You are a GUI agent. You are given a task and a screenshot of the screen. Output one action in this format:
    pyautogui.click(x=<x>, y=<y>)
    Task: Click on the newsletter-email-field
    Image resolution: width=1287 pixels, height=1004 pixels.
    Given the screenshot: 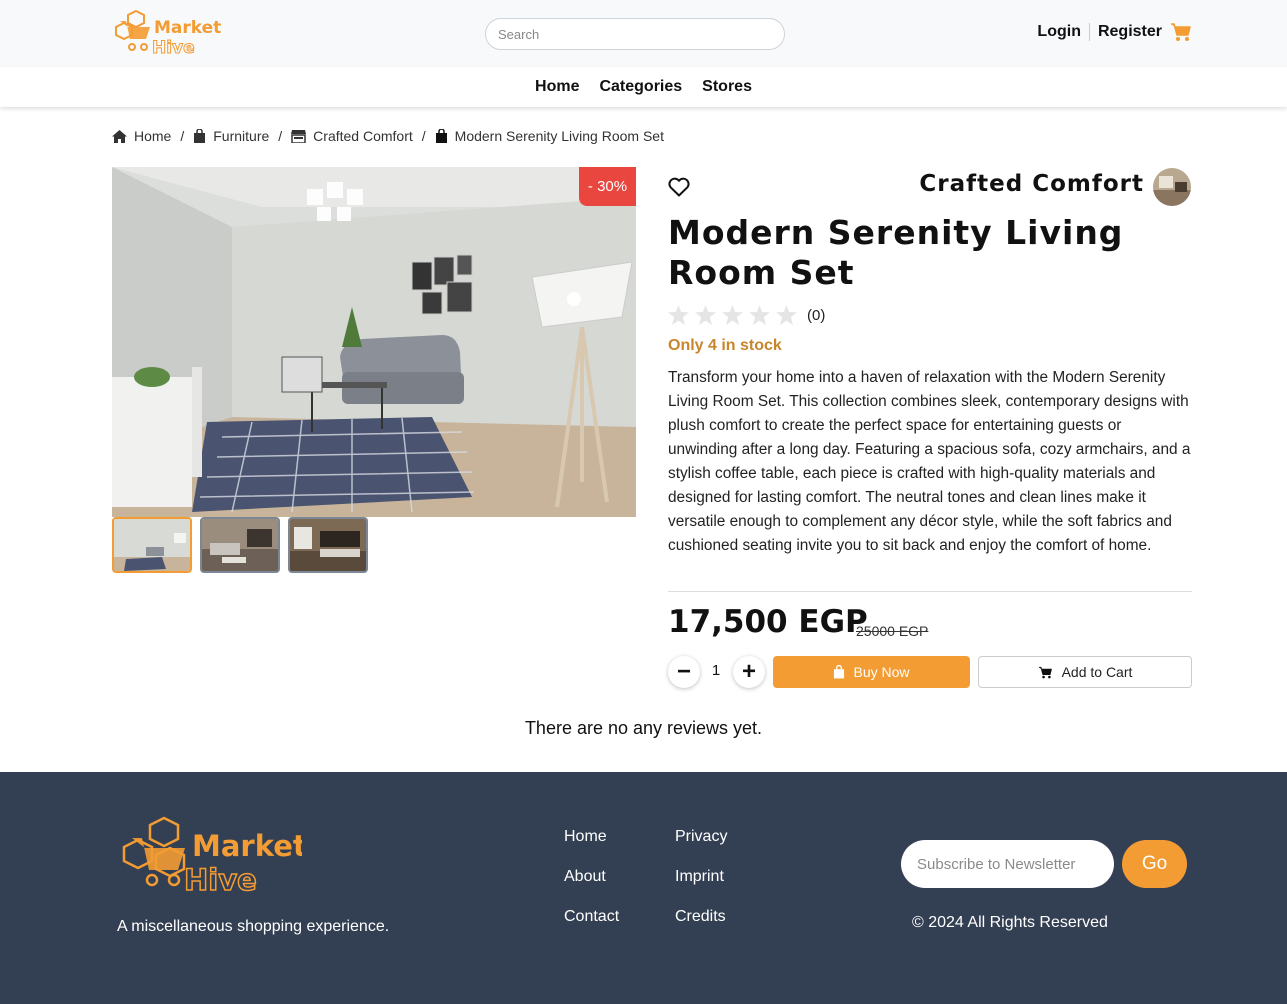 What is the action you would take?
    pyautogui.click(x=1007, y=864)
    